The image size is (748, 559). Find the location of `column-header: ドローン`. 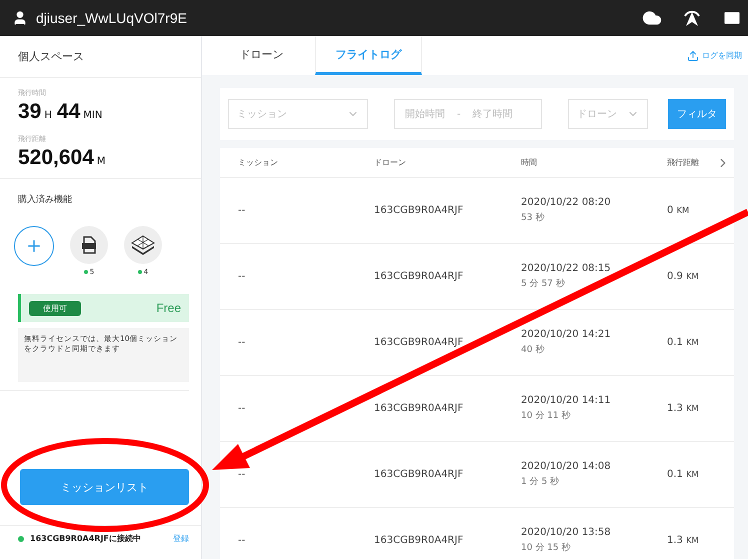

column-header: ドローン is located at coordinates (390, 162).